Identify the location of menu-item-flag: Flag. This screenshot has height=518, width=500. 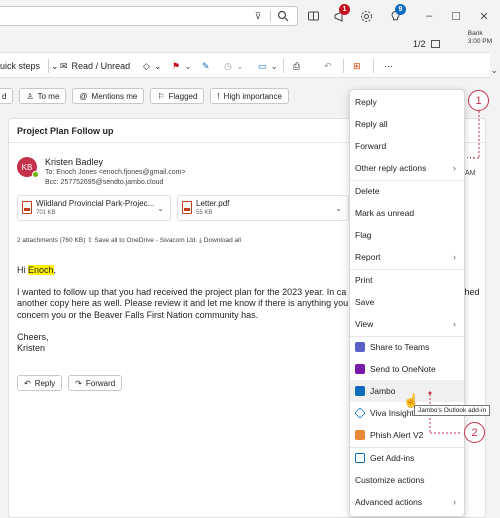
(407, 235).